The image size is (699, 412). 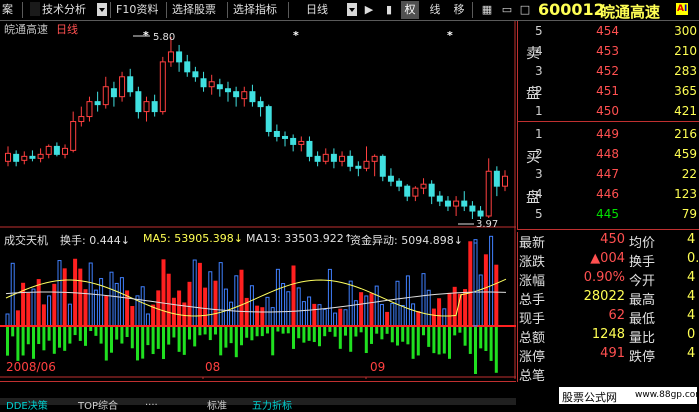 What do you see at coordinates (608, 91) in the screenshot?
I see `sell-row: 2 451 365` at bounding box center [608, 91].